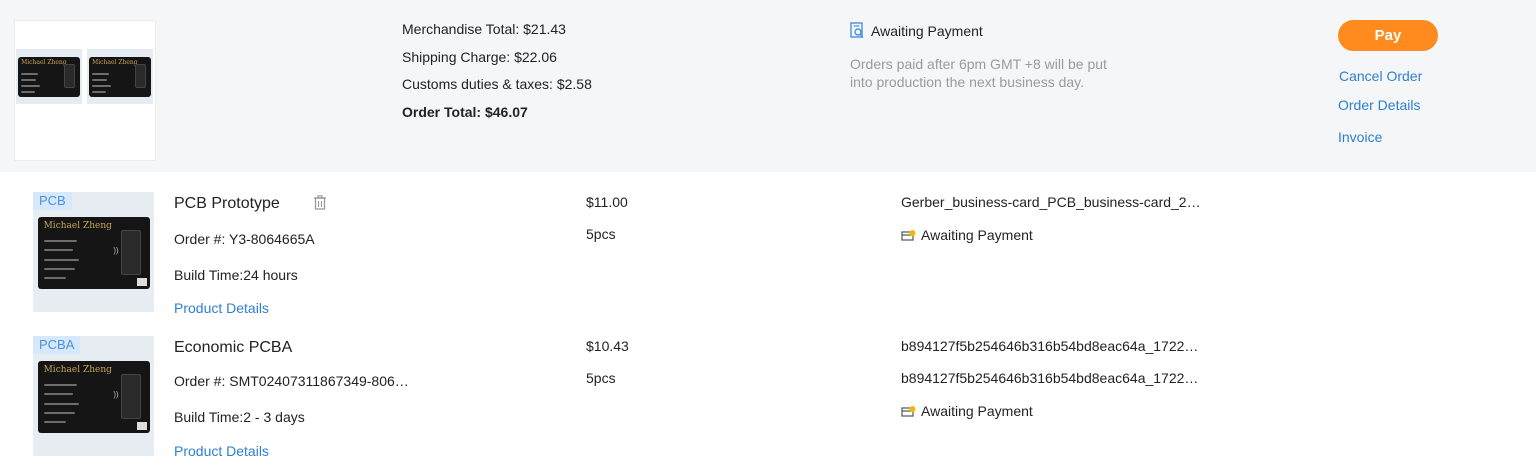 This screenshot has height=474, width=1536. I want to click on order-status-text: Awaiting Payment, so click(927, 30).